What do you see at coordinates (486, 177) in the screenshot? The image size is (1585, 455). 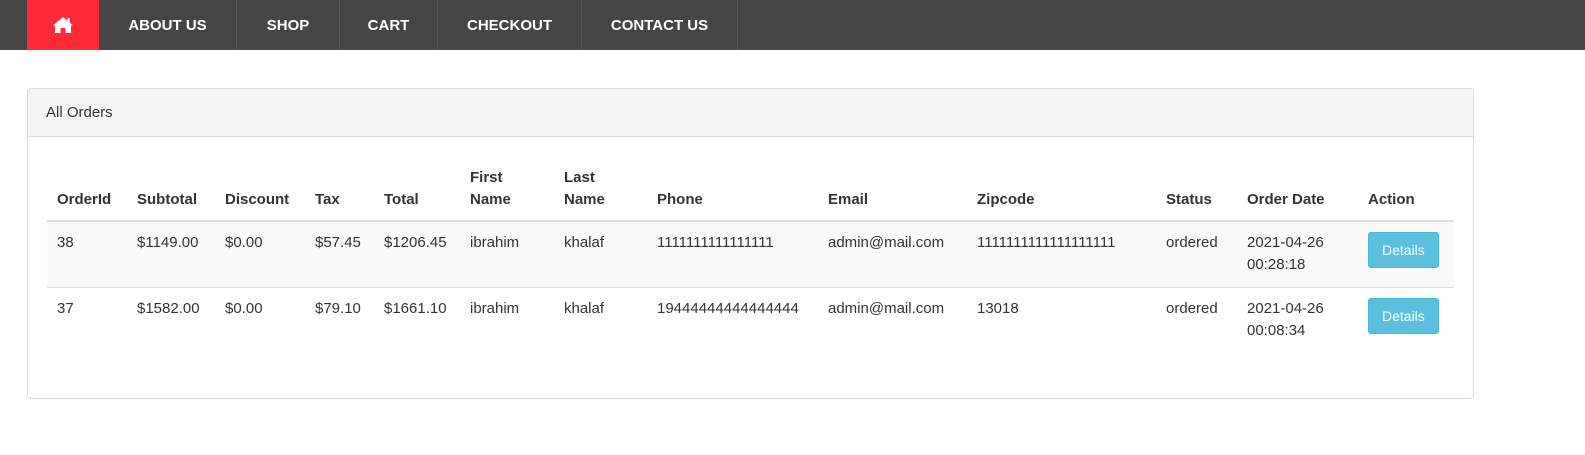 I see `header-first-name-line1: First` at bounding box center [486, 177].